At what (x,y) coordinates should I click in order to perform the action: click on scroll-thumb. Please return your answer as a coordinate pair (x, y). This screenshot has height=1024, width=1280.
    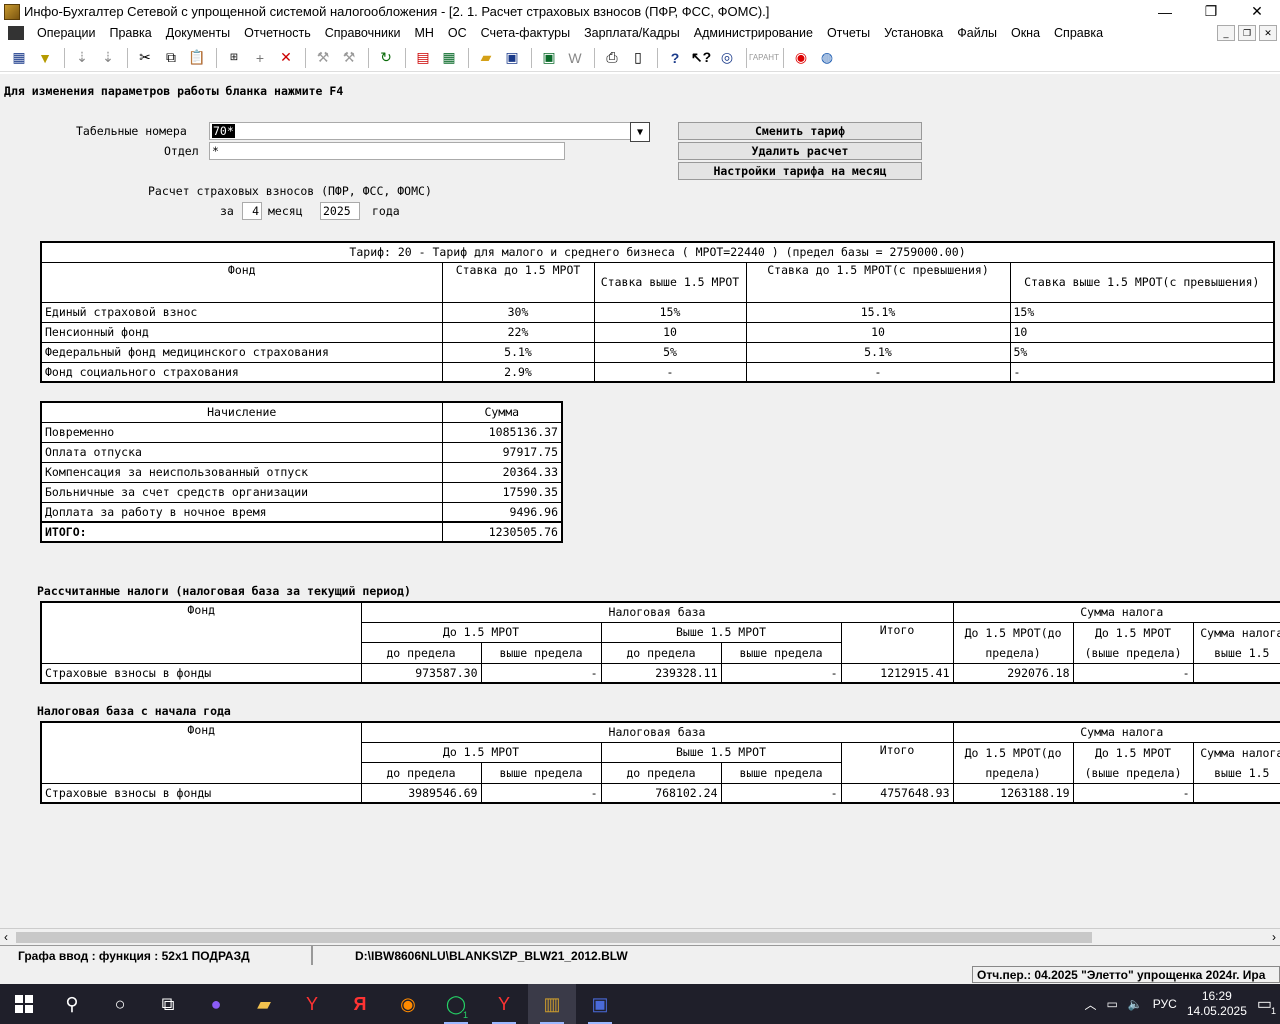
    Looking at the image, I should click on (554, 937).